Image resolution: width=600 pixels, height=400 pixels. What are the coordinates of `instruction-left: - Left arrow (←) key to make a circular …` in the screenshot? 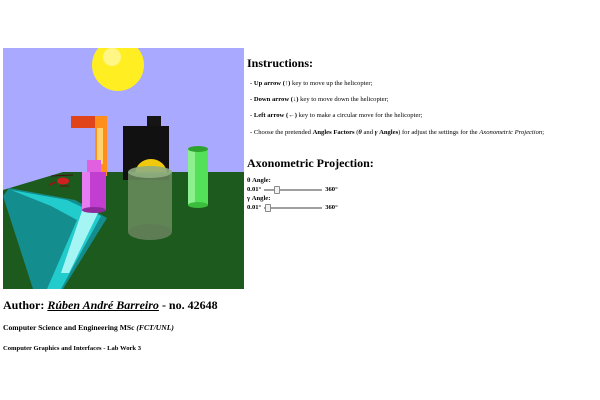 It's located at (423, 116).